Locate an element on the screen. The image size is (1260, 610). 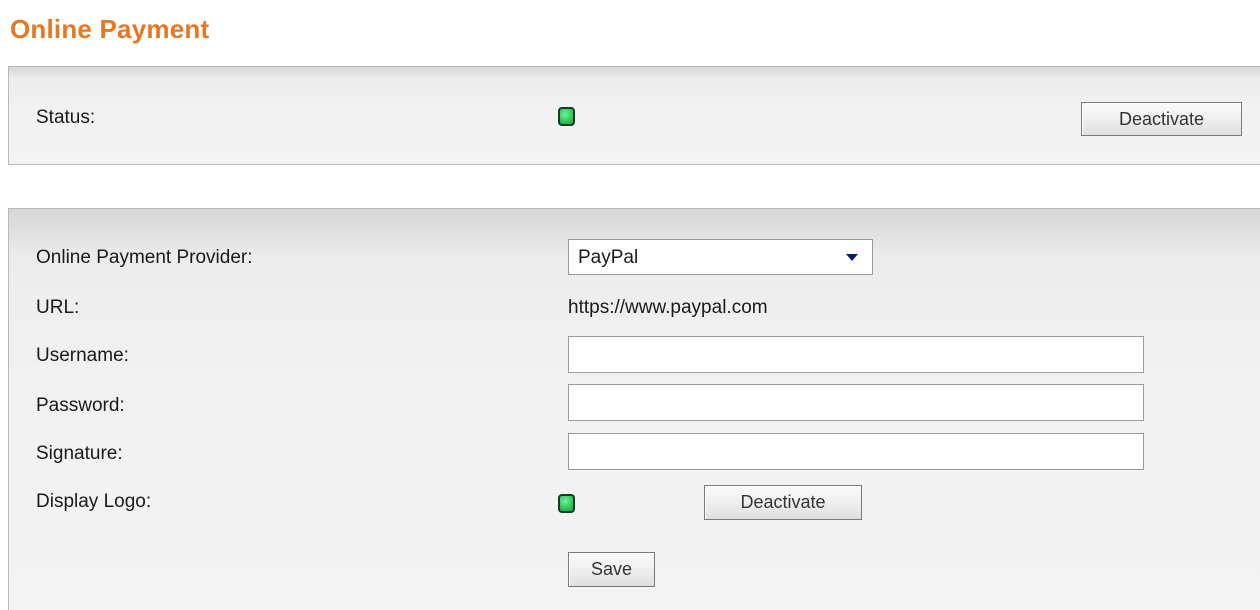
url-value: https://www.paypal.com is located at coordinates (668, 307).